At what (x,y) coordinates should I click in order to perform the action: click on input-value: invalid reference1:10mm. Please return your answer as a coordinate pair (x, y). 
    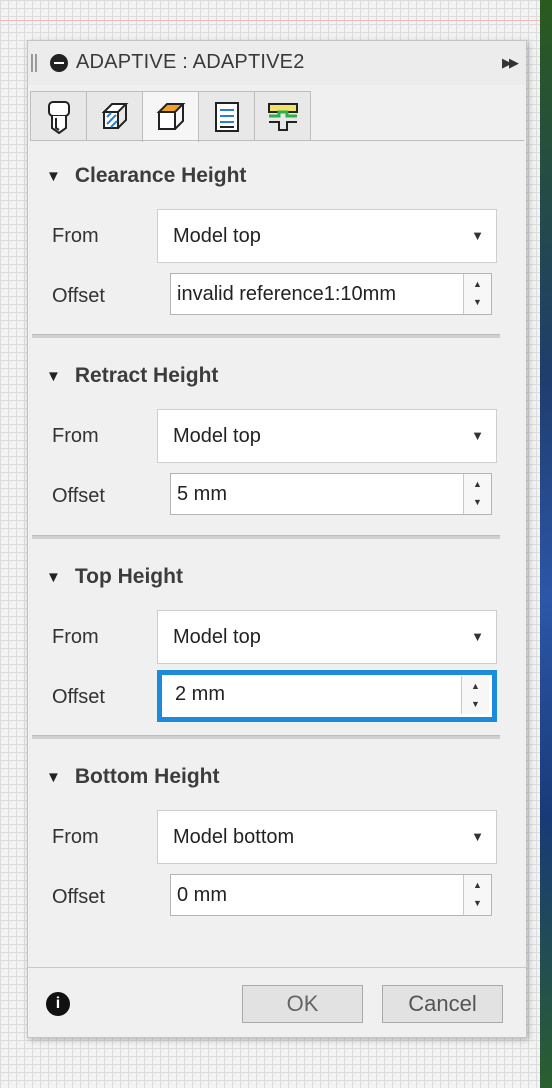
    Looking at the image, I should click on (286, 294).